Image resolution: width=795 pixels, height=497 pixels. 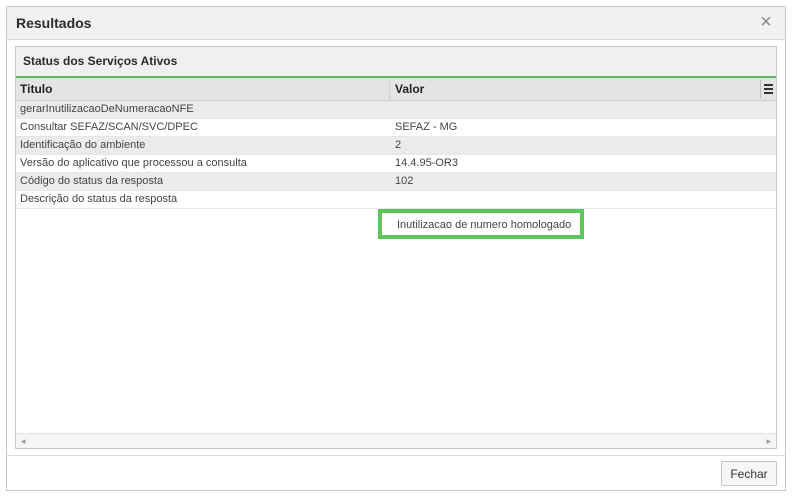 I want to click on table-row: Código do status da resposta 102, so click(x=396, y=182).